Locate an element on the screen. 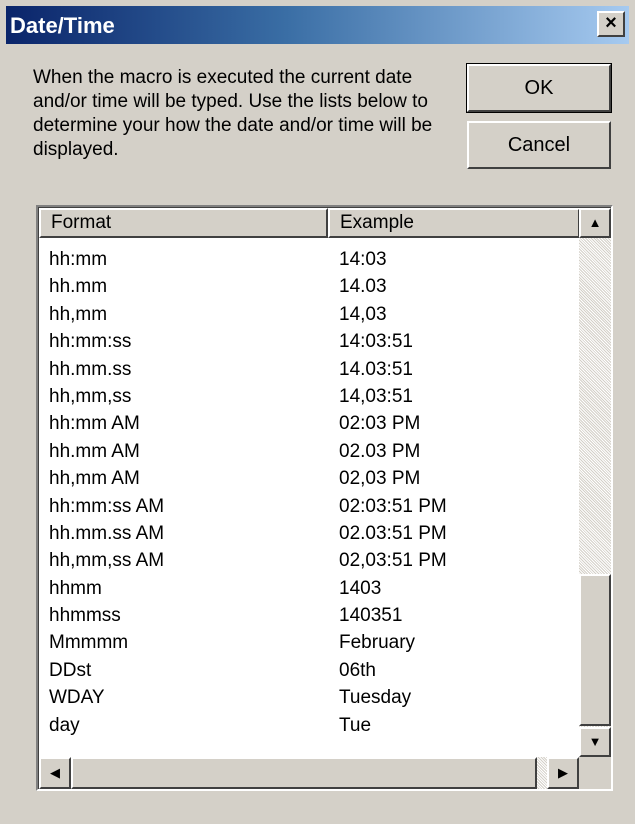 The height and width of the screenshot is (824, 635). list-header: Format Example is located at coordinates (309, 223).